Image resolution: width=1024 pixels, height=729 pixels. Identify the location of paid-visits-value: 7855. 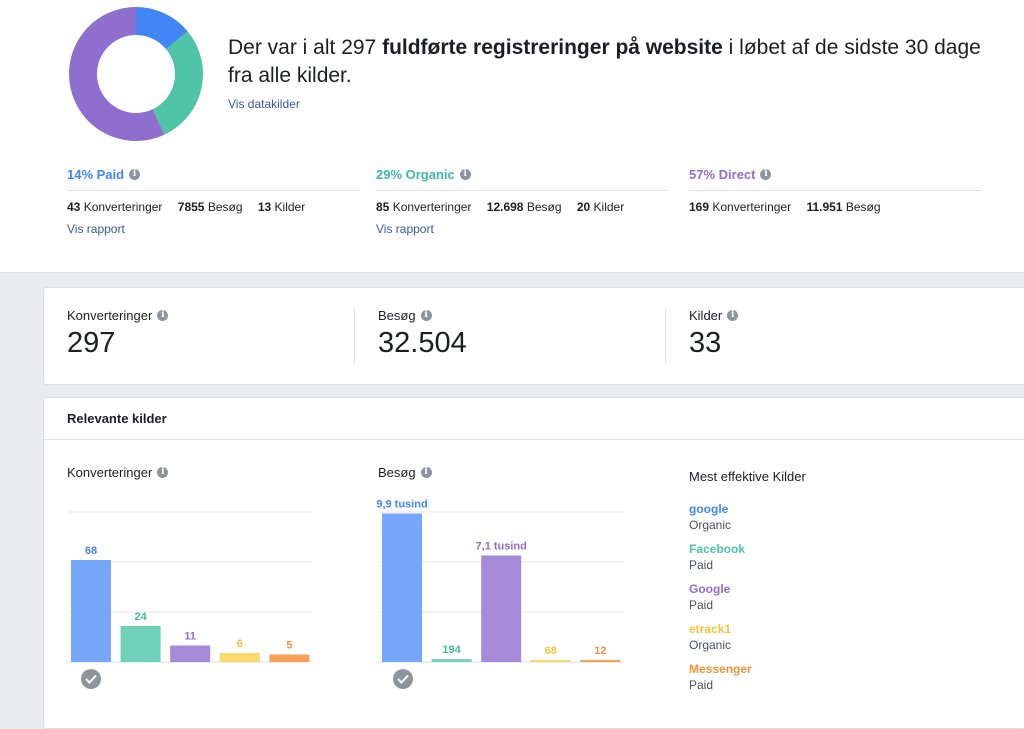
(191, 207).